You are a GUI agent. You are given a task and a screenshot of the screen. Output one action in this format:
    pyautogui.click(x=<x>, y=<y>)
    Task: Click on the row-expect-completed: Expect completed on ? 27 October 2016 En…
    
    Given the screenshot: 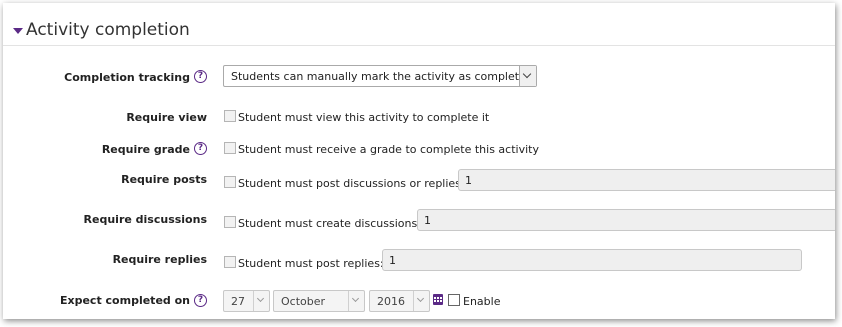 What is the action you would take?
    pyautogui.click(x=419, y=304)
    